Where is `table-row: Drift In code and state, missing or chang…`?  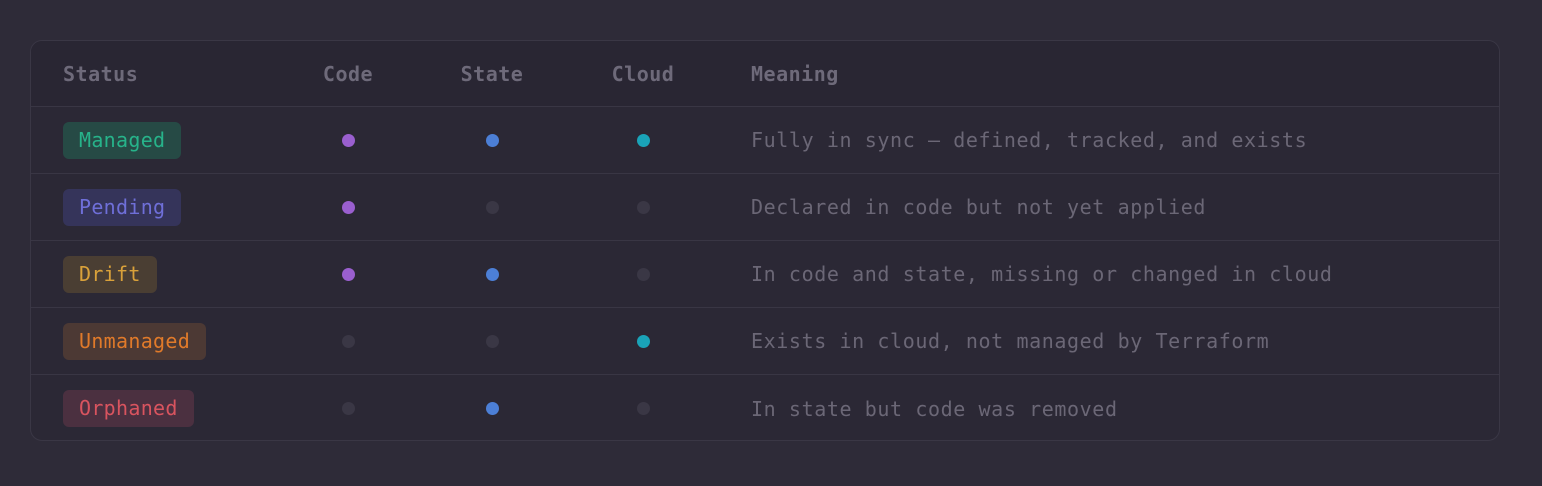
table-row: Drift In code and state, missing or chang… is located at coordinates (765, 274).